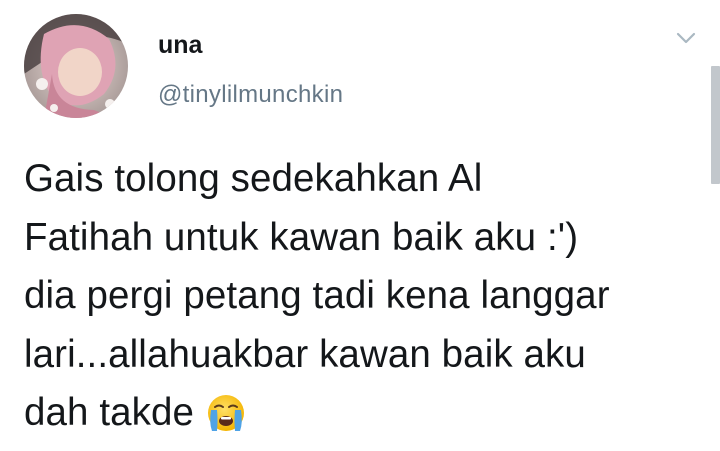 The image size is (720, 451). I want to click on crying-face-icon, so click(226, 412).